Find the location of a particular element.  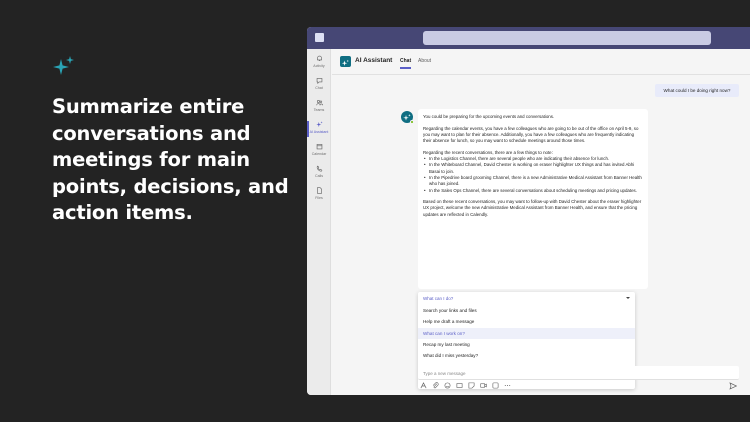

suggestion-item: Recap my last meeting is located at coordinates (526, 344).